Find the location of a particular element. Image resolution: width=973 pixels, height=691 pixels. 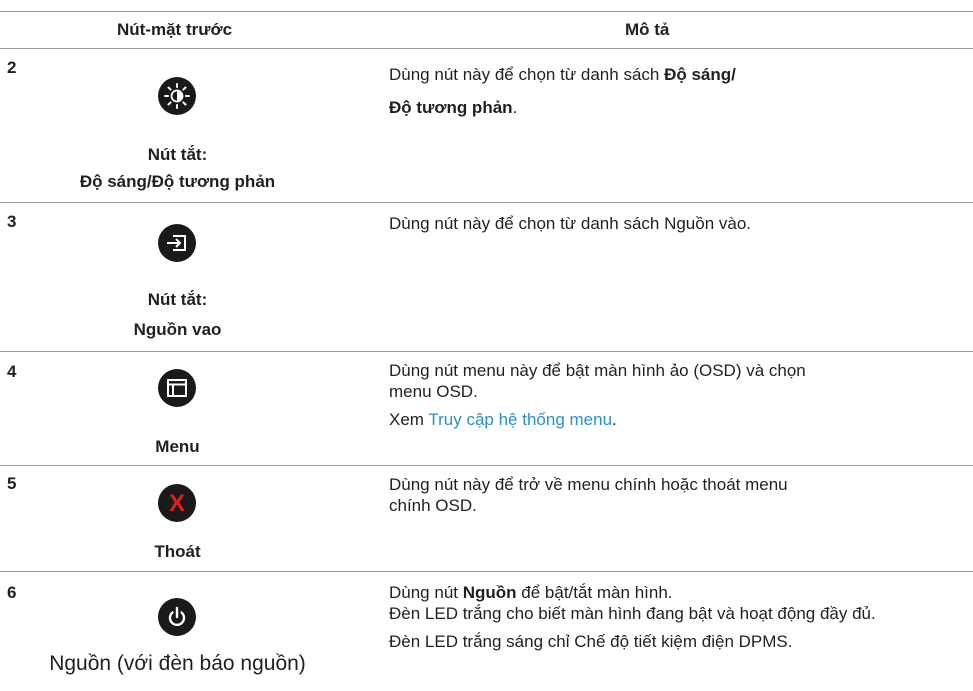

exit-caption: Thoát is located at coordinates (177, 551).